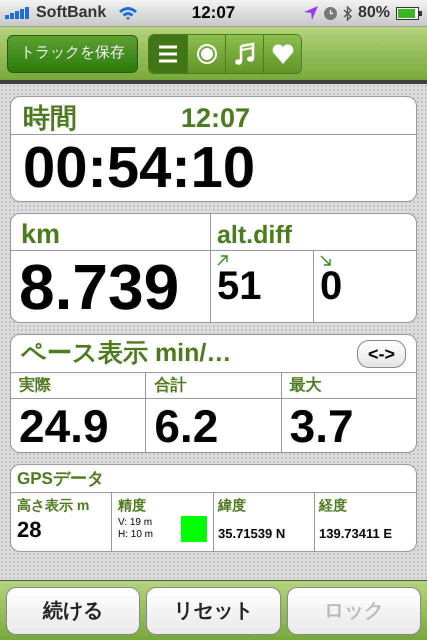 Image resolution: width=427 pixels, height=640 pixels. I want to click on distance-value: 8.739, so click(99, 286).